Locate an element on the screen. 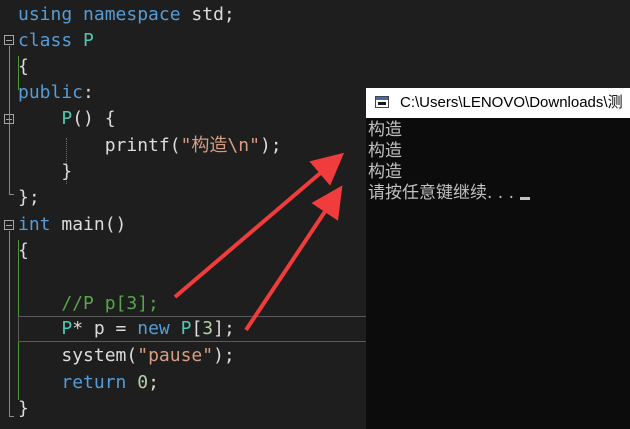  annotation-arrows is located at coordinates (259, 242).